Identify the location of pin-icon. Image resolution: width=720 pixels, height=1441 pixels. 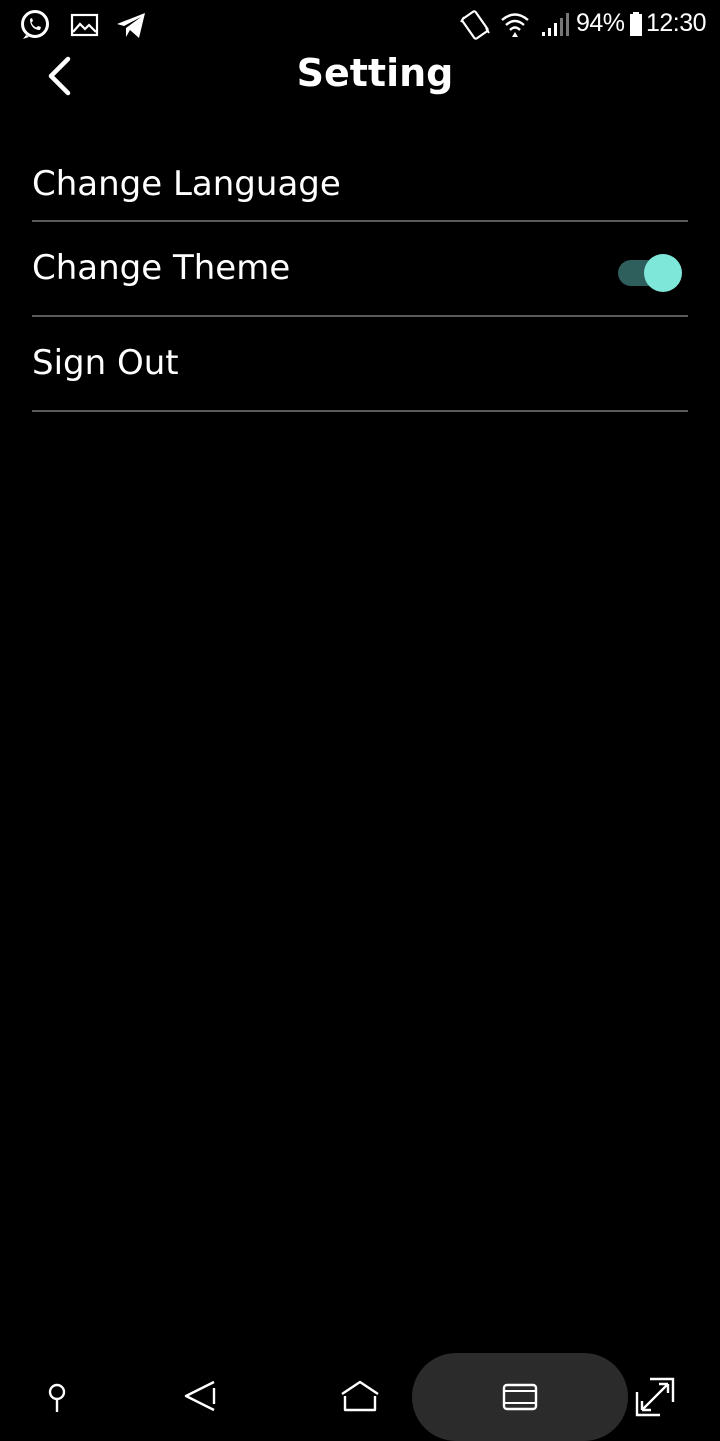
(57, 1397).